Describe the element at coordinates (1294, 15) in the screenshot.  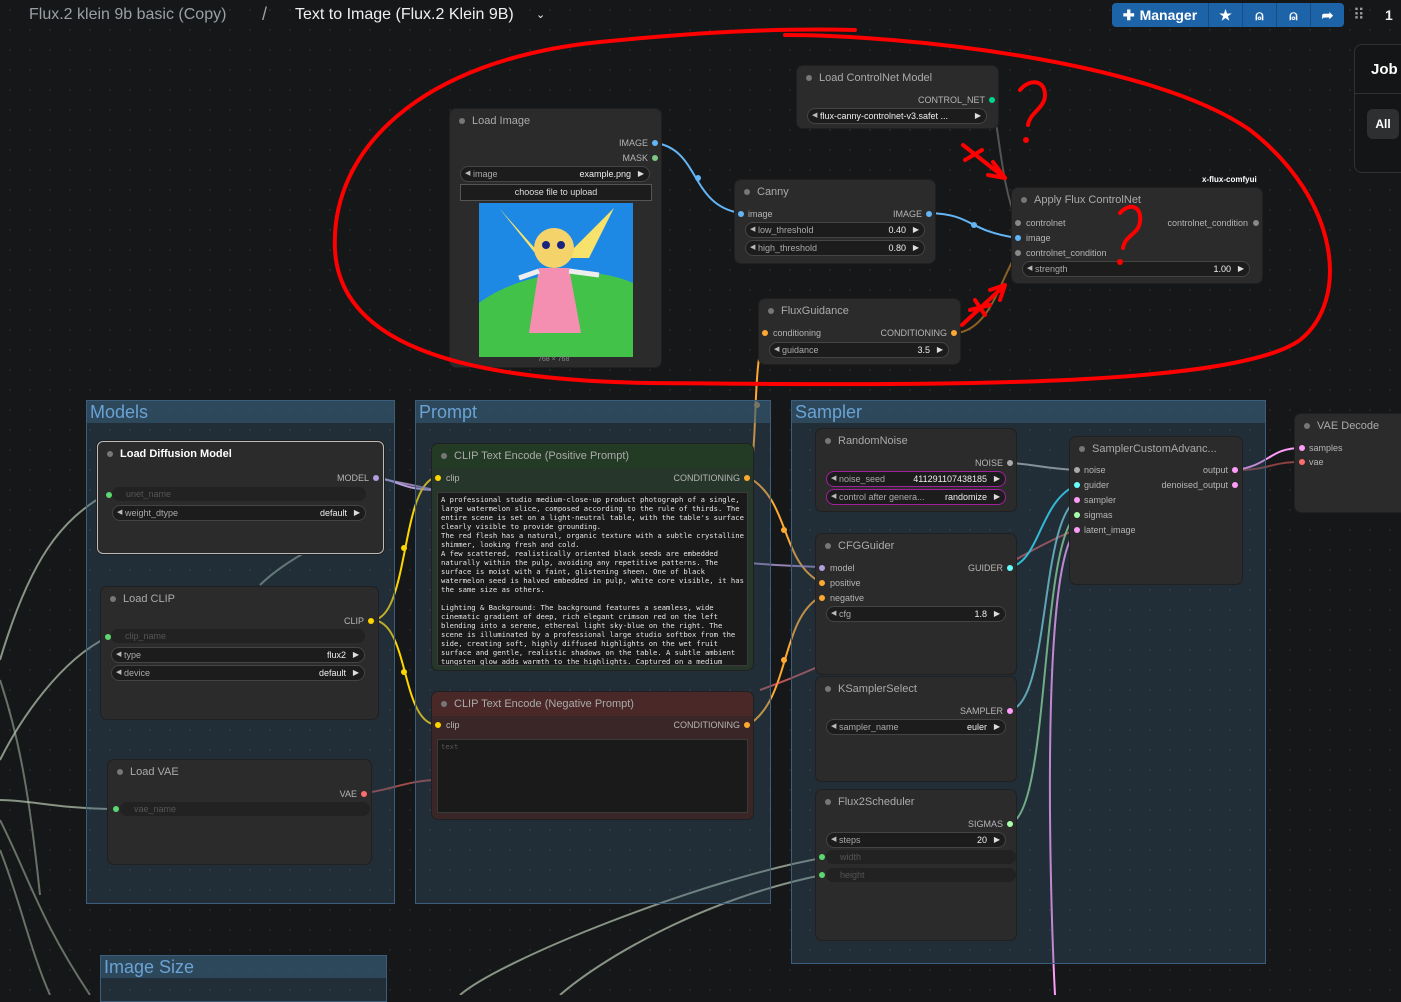
I see `hf-alt-button: ⍝` at that location.